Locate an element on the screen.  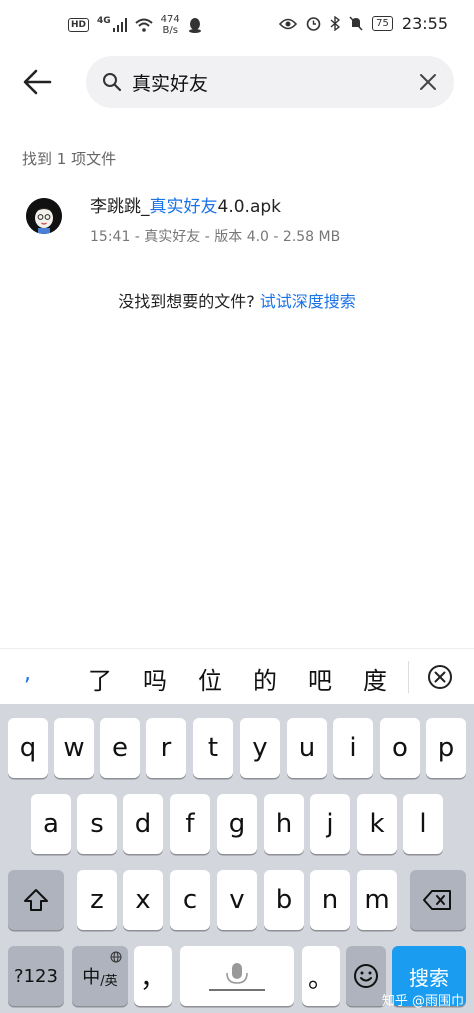
key-j: j is located at coordinates (330, 824).